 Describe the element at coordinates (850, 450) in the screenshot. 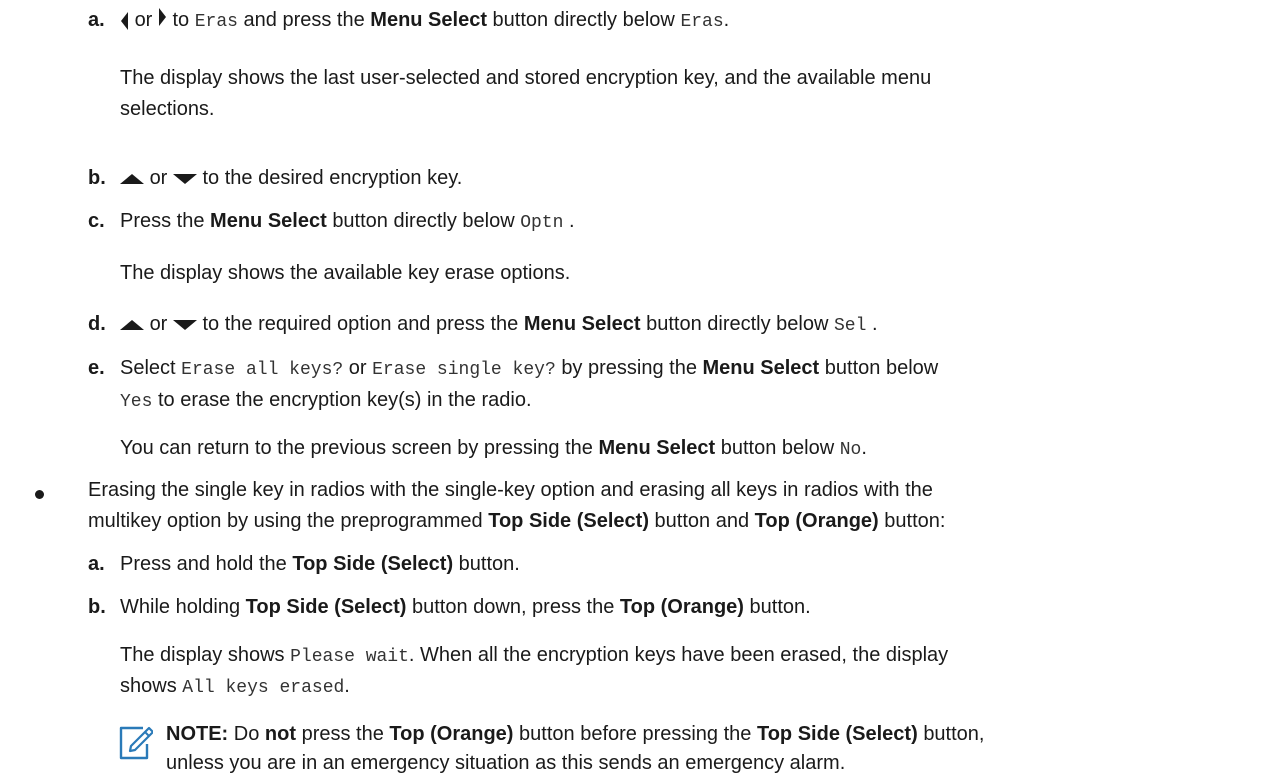

I see `menu-code-no: No` at that location.